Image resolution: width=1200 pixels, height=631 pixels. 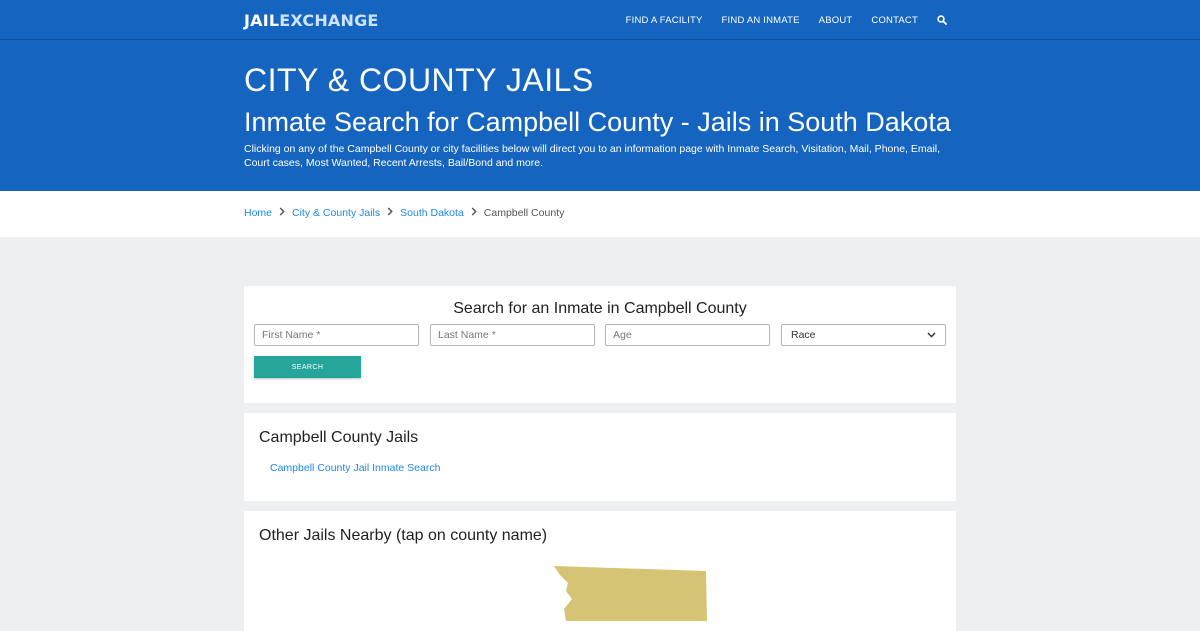 I want to click on age-input, so click(x=687, y=335).